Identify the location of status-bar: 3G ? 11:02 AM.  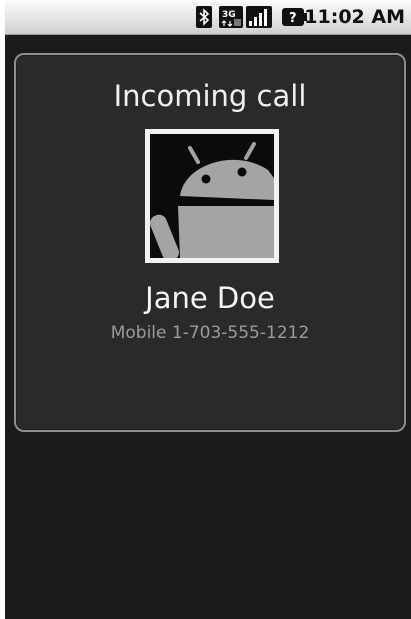
(208, 17).